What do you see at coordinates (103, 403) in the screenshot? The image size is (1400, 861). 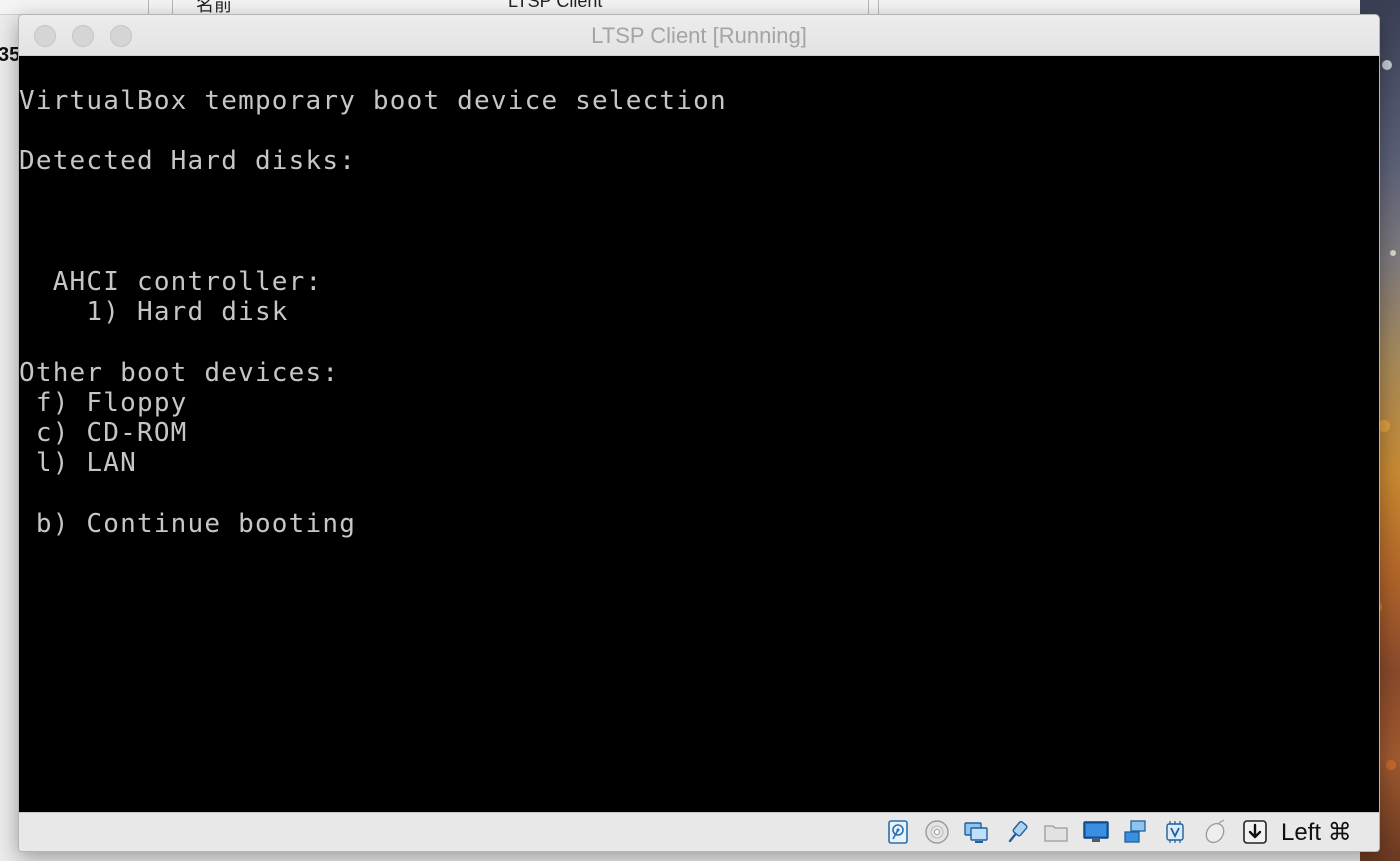 I see `boot-option-floppy: f) Floppy` at bounding box center [103, 403].